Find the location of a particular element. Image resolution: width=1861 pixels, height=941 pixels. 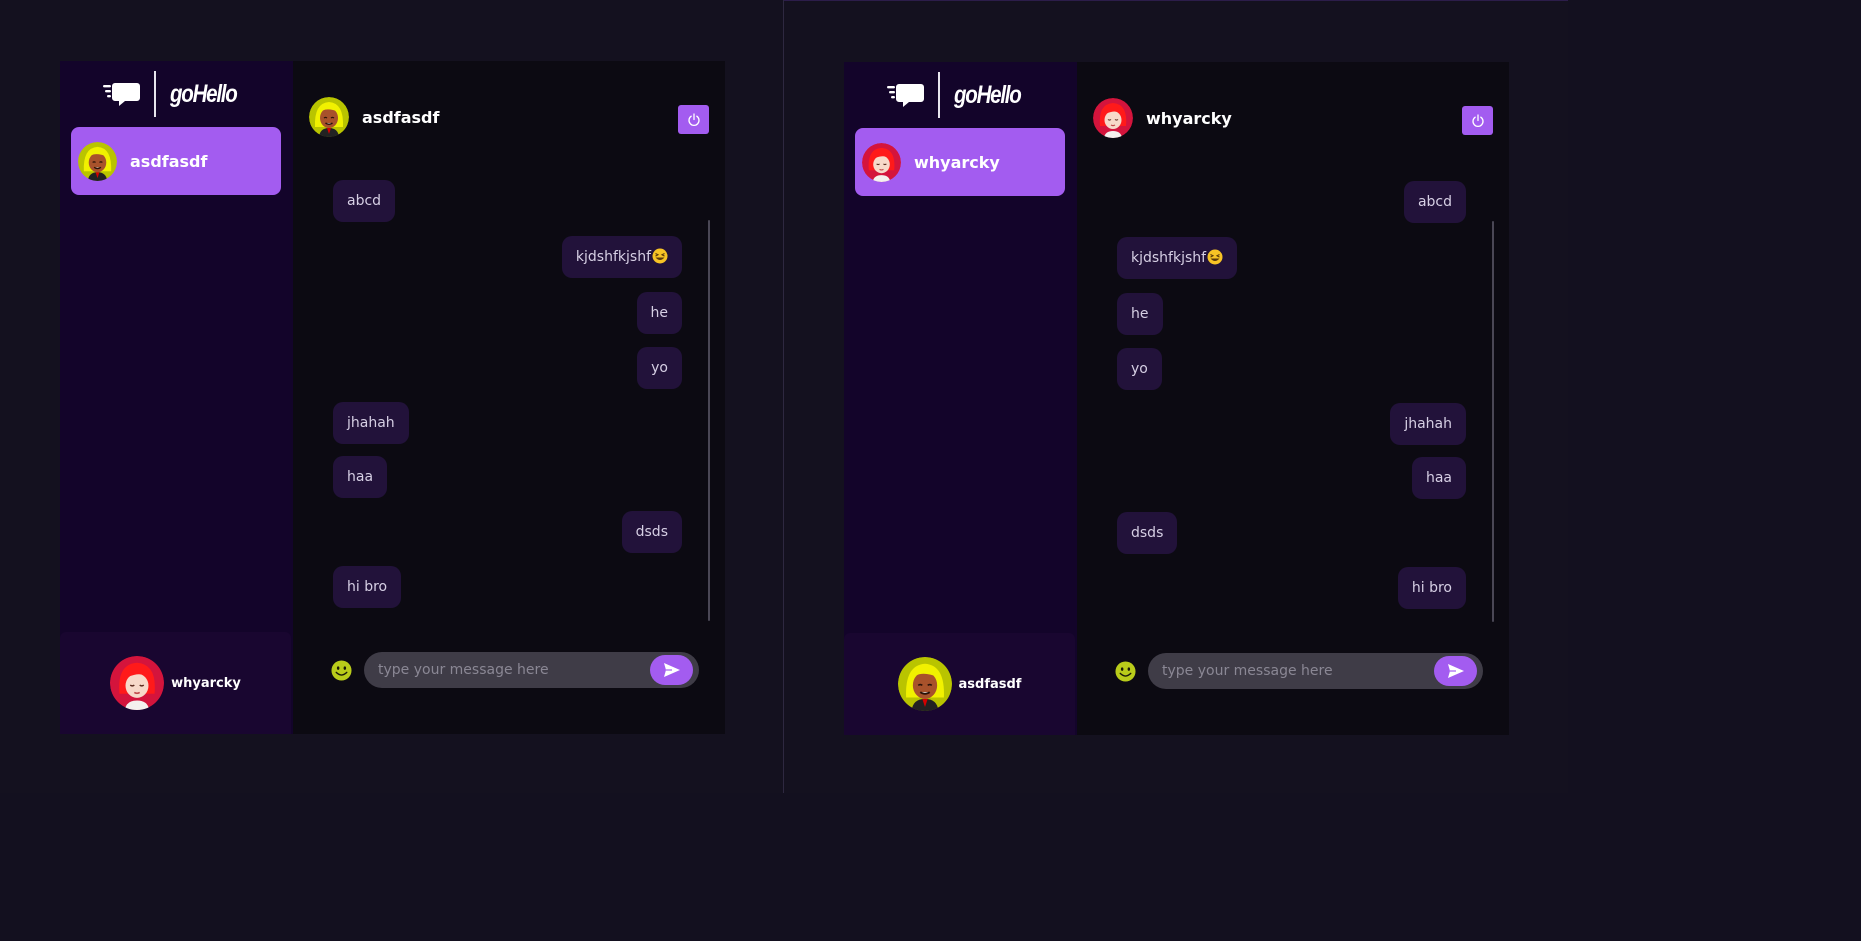

contact-item-active: whyarcky is located at coordinates (960, 162).